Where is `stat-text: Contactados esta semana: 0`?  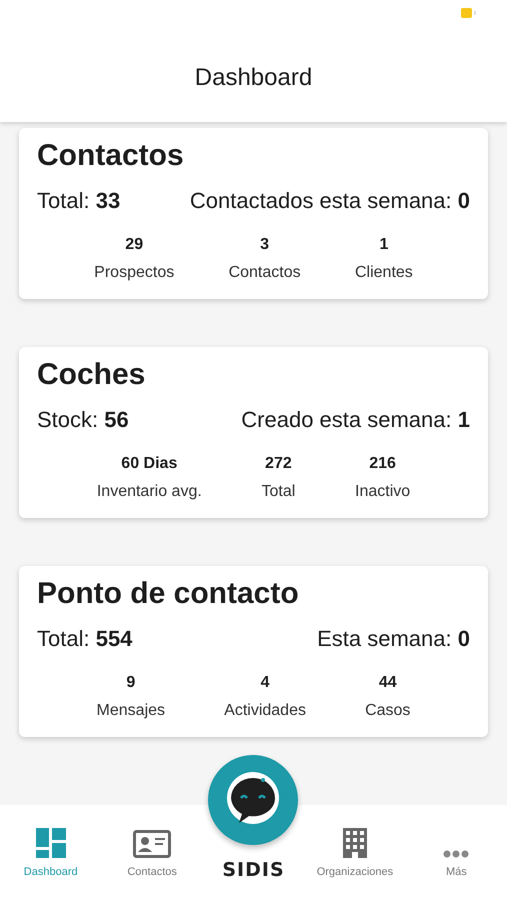 stat-text: Contactados esta semana: 0 is located at coordinates (330, 201).